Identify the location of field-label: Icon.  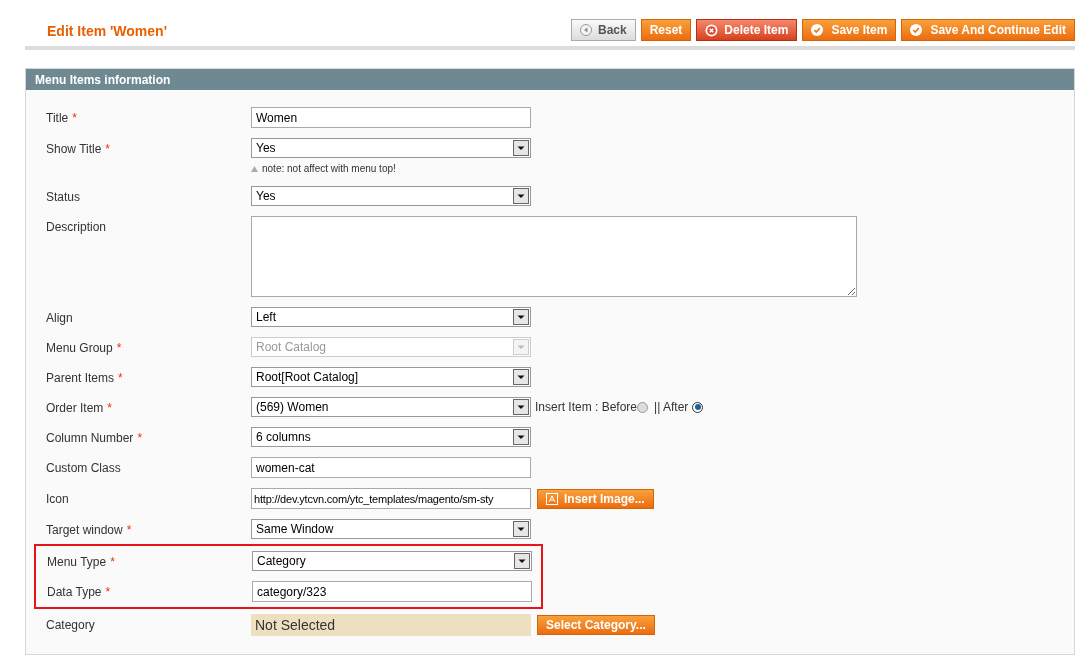
(57, 499).